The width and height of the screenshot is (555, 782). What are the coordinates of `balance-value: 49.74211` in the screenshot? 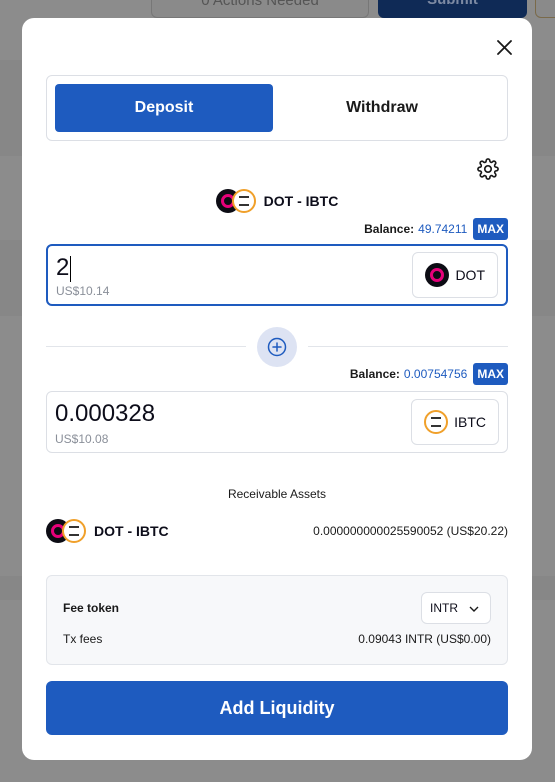 It's located at (443, 229).